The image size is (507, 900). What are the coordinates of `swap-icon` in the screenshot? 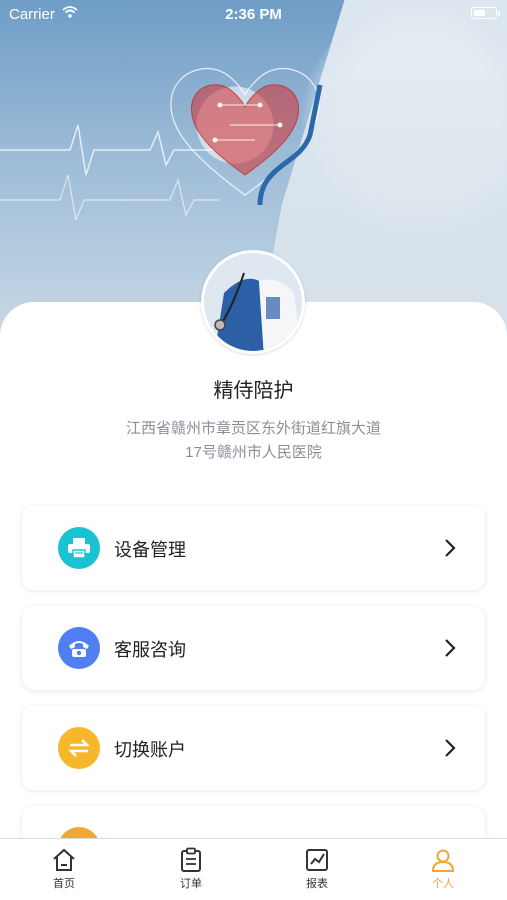 It's located at (79, 748).